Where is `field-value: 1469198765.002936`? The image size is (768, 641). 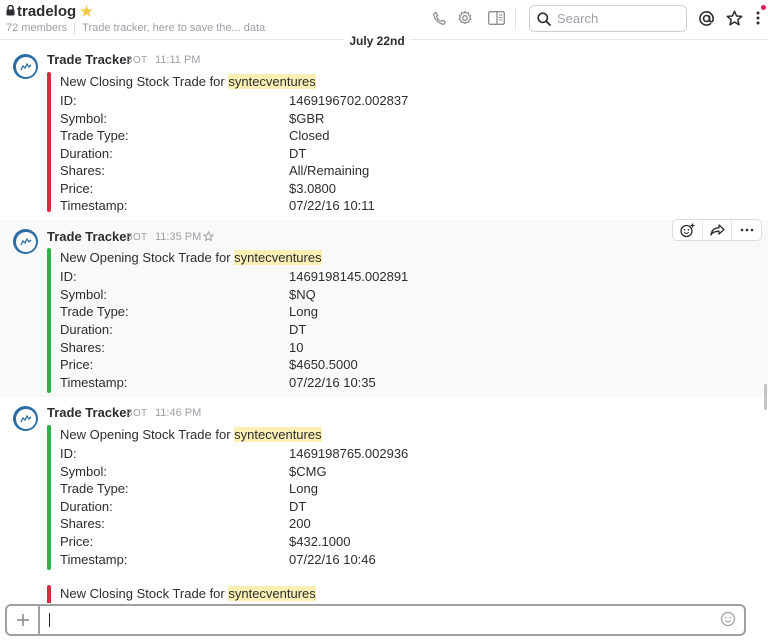
field-value: 1469198765.002936 is located at coordinates (349, 453).